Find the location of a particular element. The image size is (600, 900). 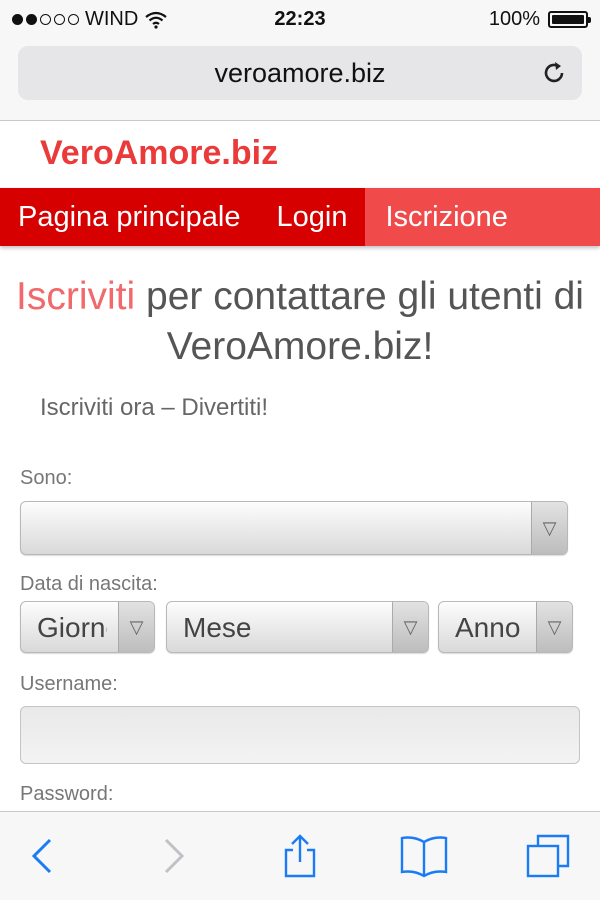

tabs-button is located at coordinates (548, 856).